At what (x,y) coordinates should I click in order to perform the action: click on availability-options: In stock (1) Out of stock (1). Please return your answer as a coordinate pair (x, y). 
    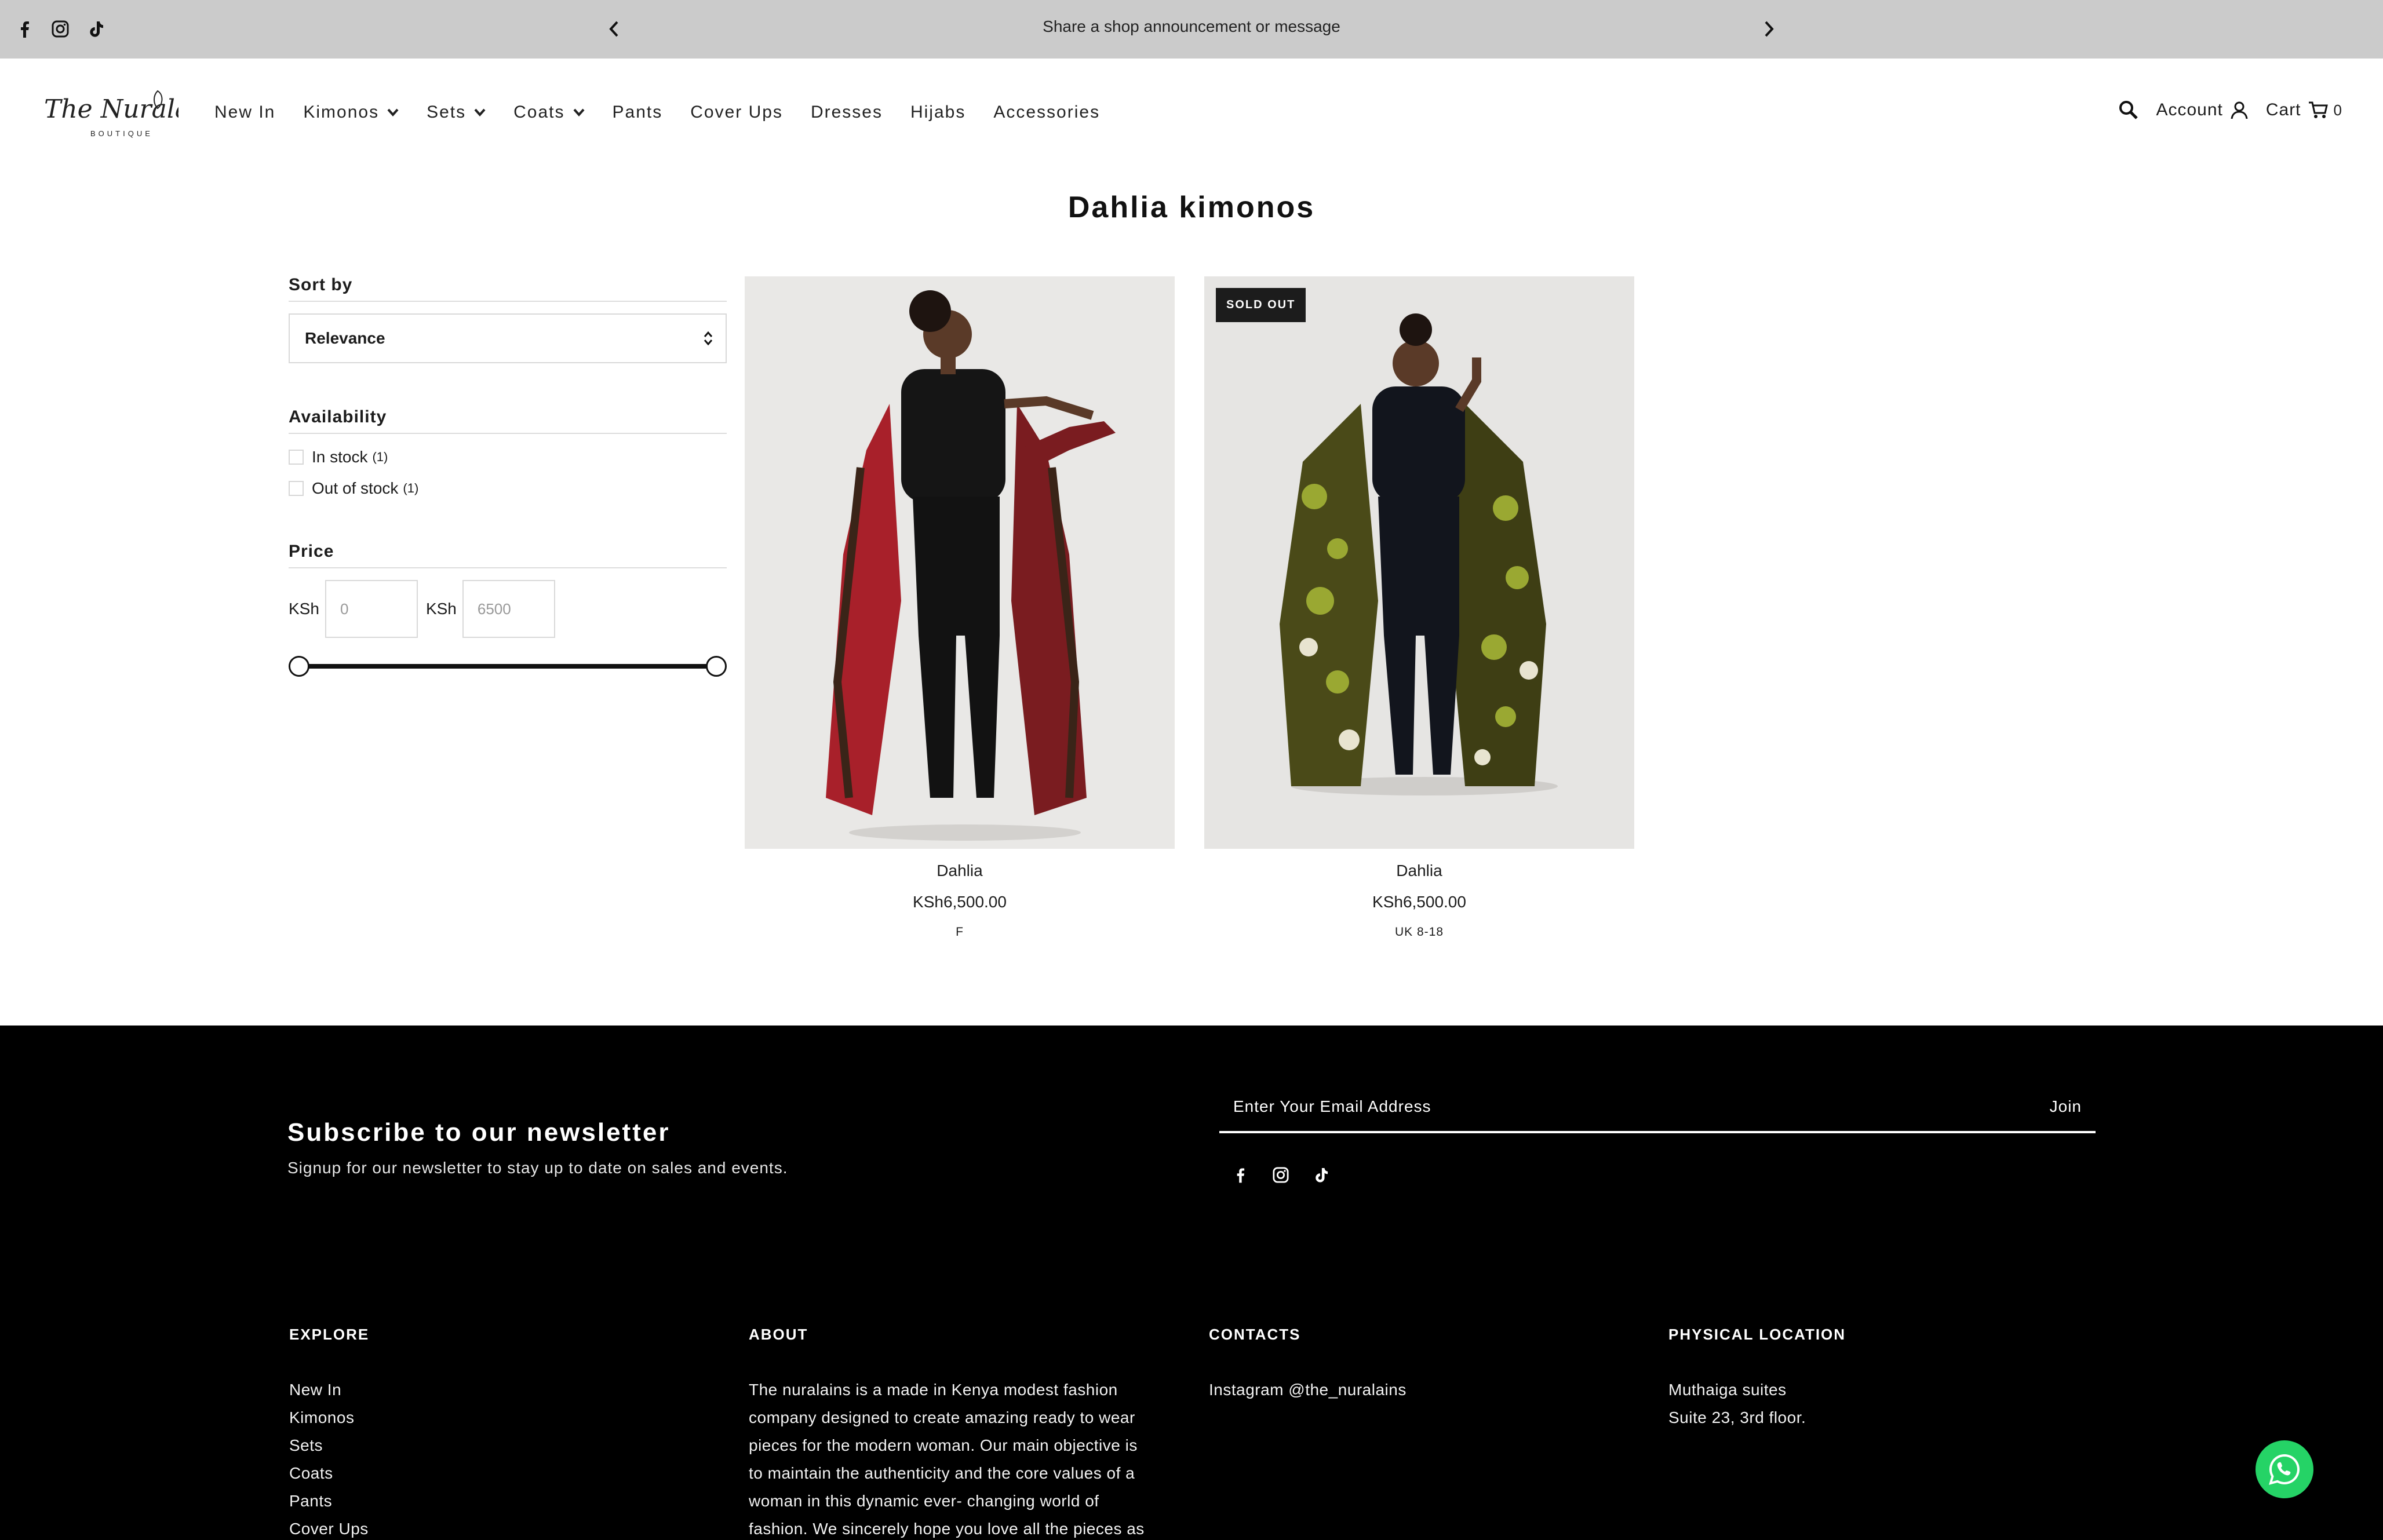
    Looking at the image, I should click on (508, 473).